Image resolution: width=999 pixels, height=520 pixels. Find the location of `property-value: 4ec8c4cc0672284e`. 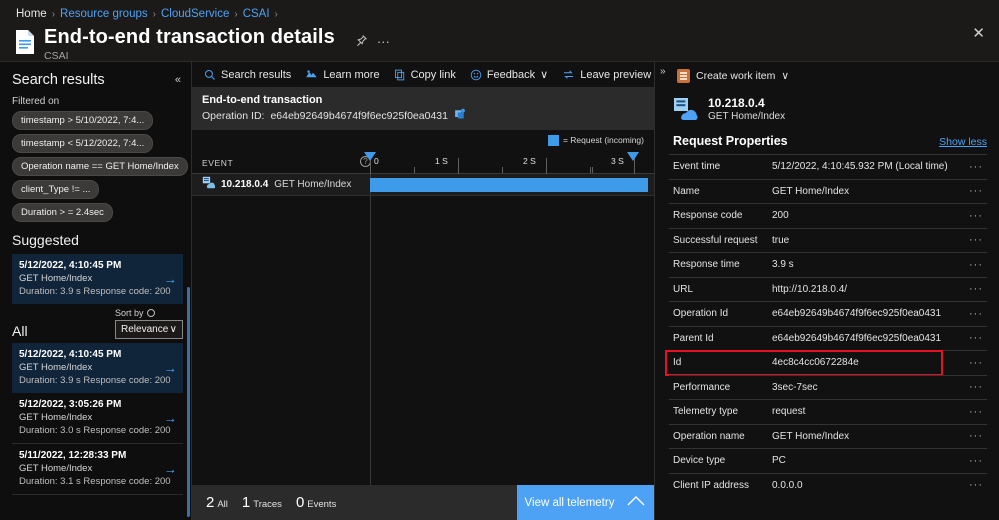

property-value: 4ec8c4cc0672284e is located at coordinates (815, 363).